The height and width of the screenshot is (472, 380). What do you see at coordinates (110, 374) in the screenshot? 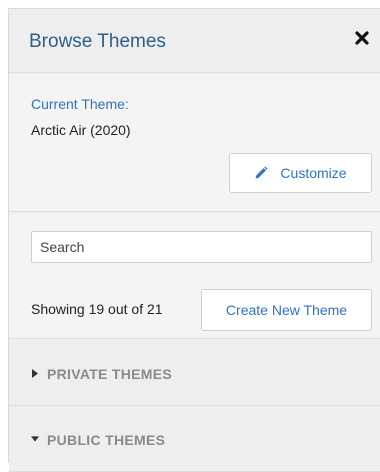
I see `private-themes-label: PRIVATE THEMES` at bounding box center [110, 374].